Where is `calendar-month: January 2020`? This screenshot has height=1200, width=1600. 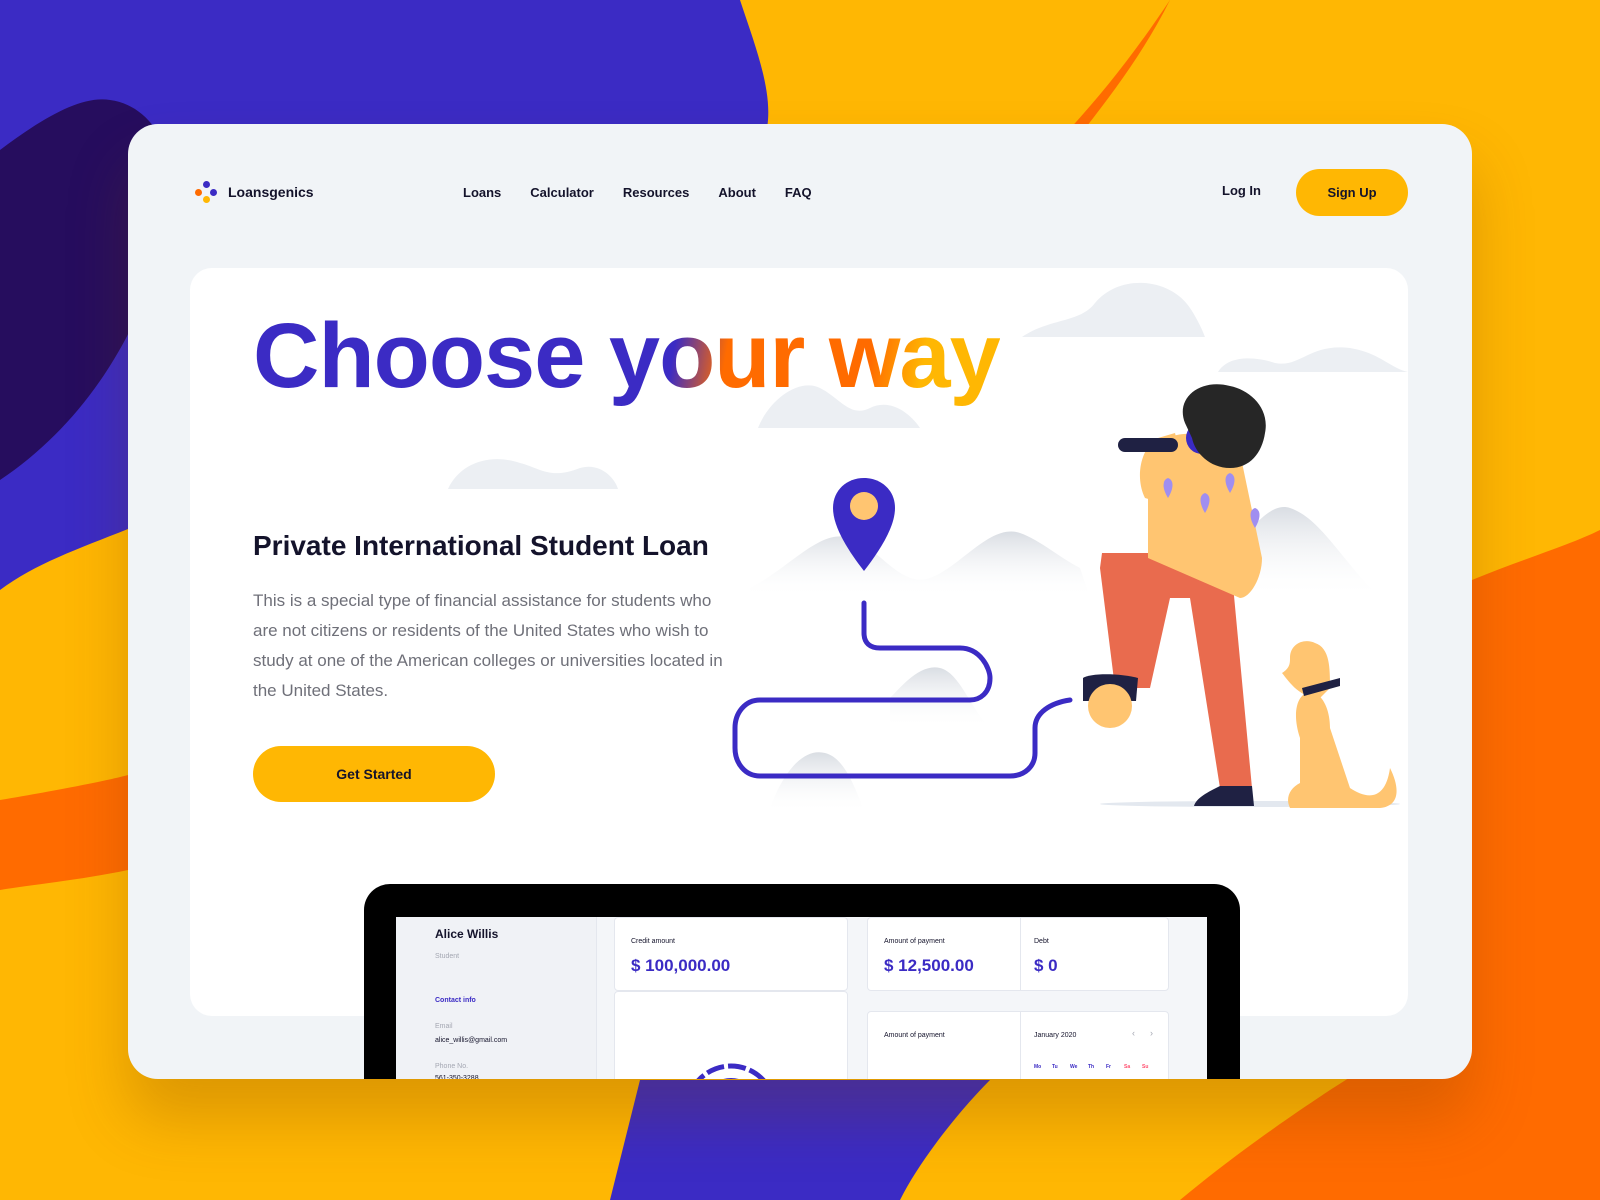
calendar-month: January 2020 is located at coordinates (1055, 1035).